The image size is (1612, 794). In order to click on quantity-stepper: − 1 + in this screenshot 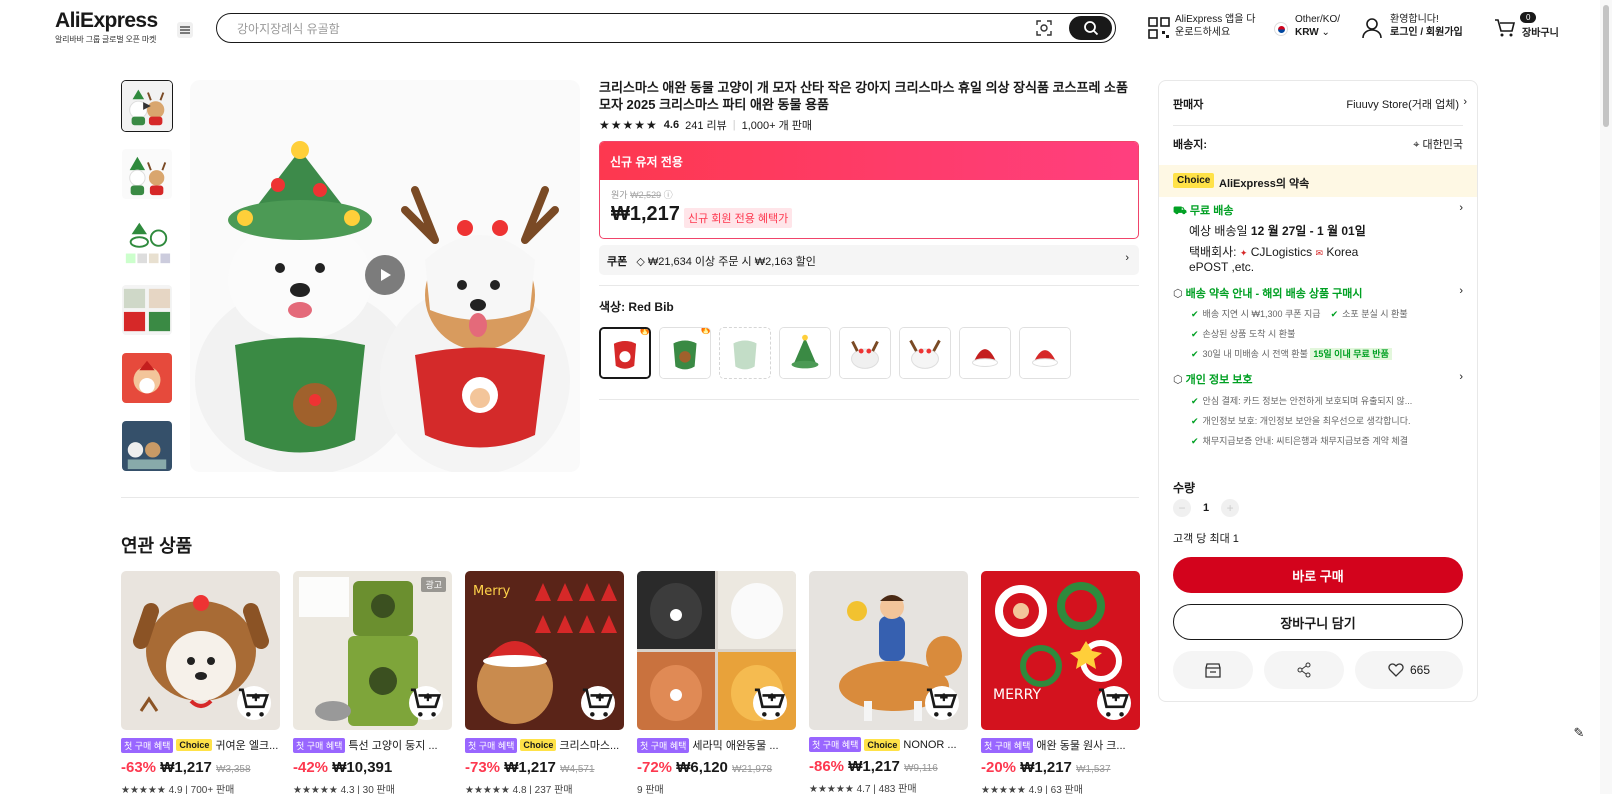, I will do `click(1206, 508)`.